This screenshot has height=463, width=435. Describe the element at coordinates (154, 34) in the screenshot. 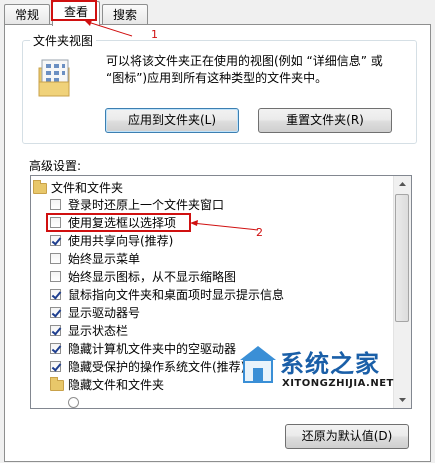

I see `annotation-label-1: 1` at that location.